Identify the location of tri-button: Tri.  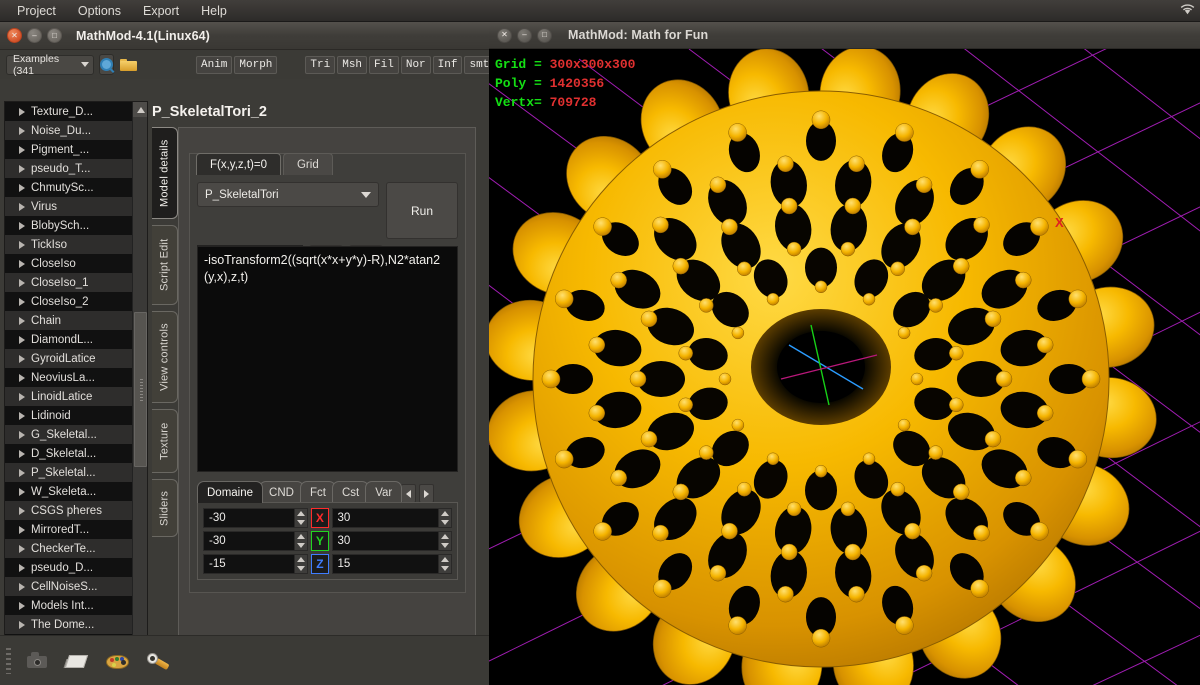
(320, 64).